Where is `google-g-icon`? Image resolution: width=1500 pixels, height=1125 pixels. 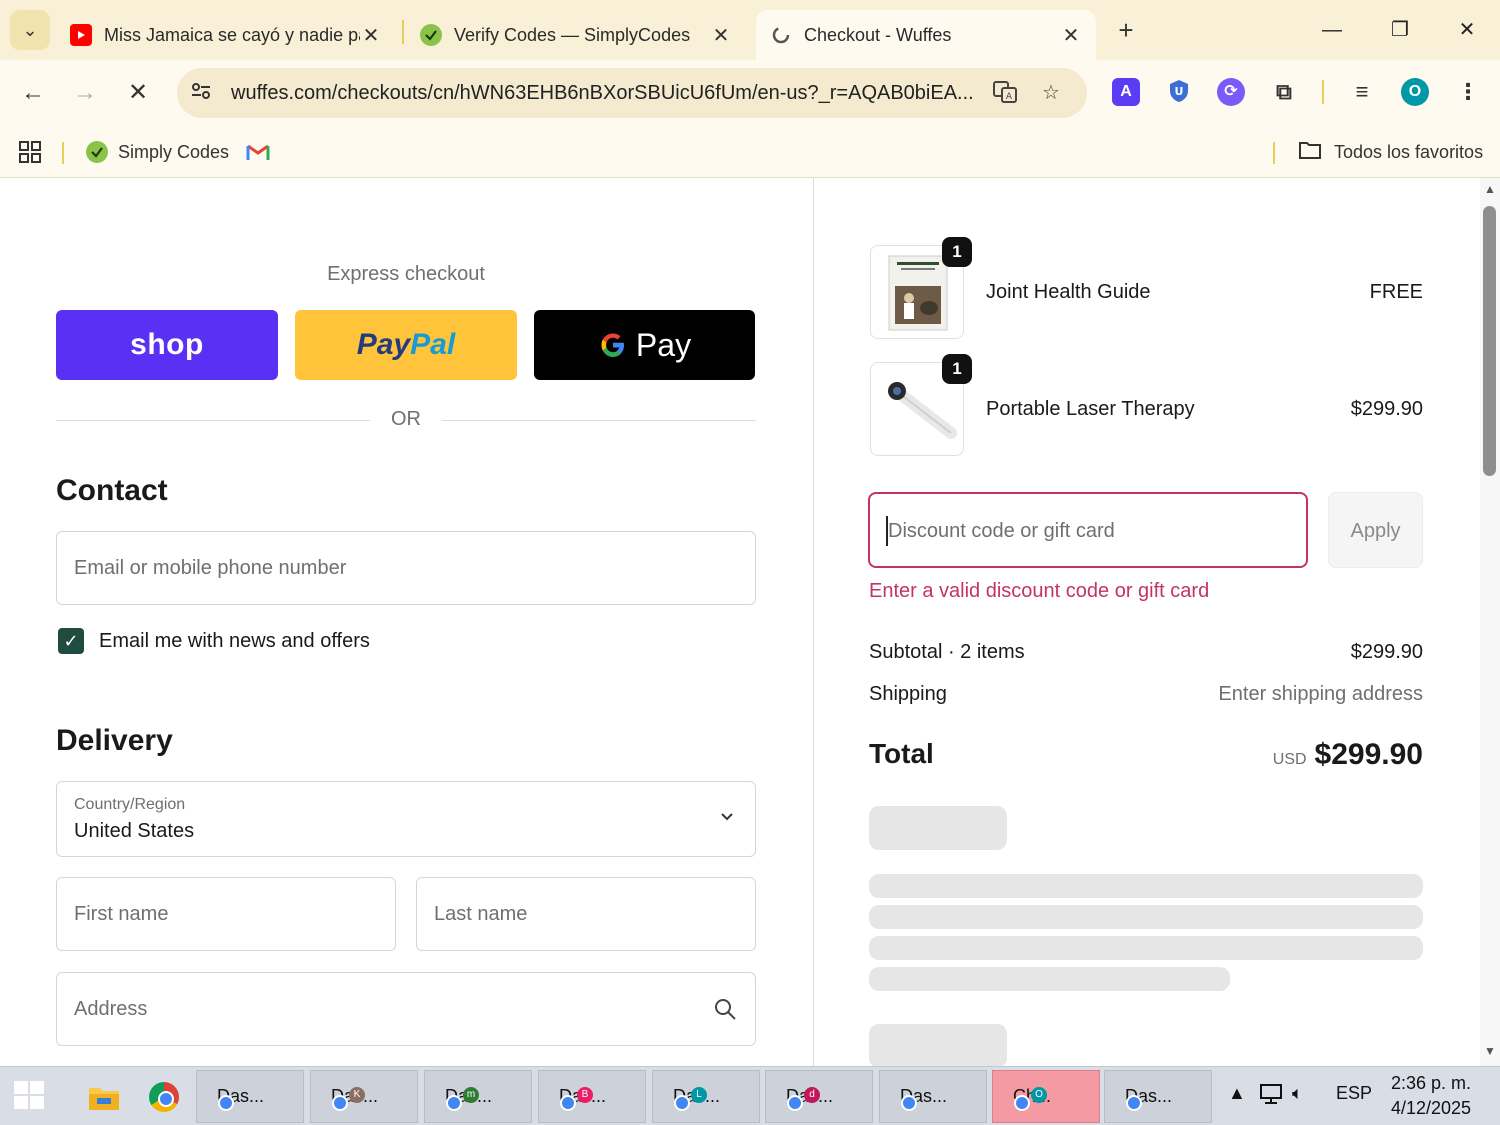 google-g-icon is located at coordinates (613, 345).